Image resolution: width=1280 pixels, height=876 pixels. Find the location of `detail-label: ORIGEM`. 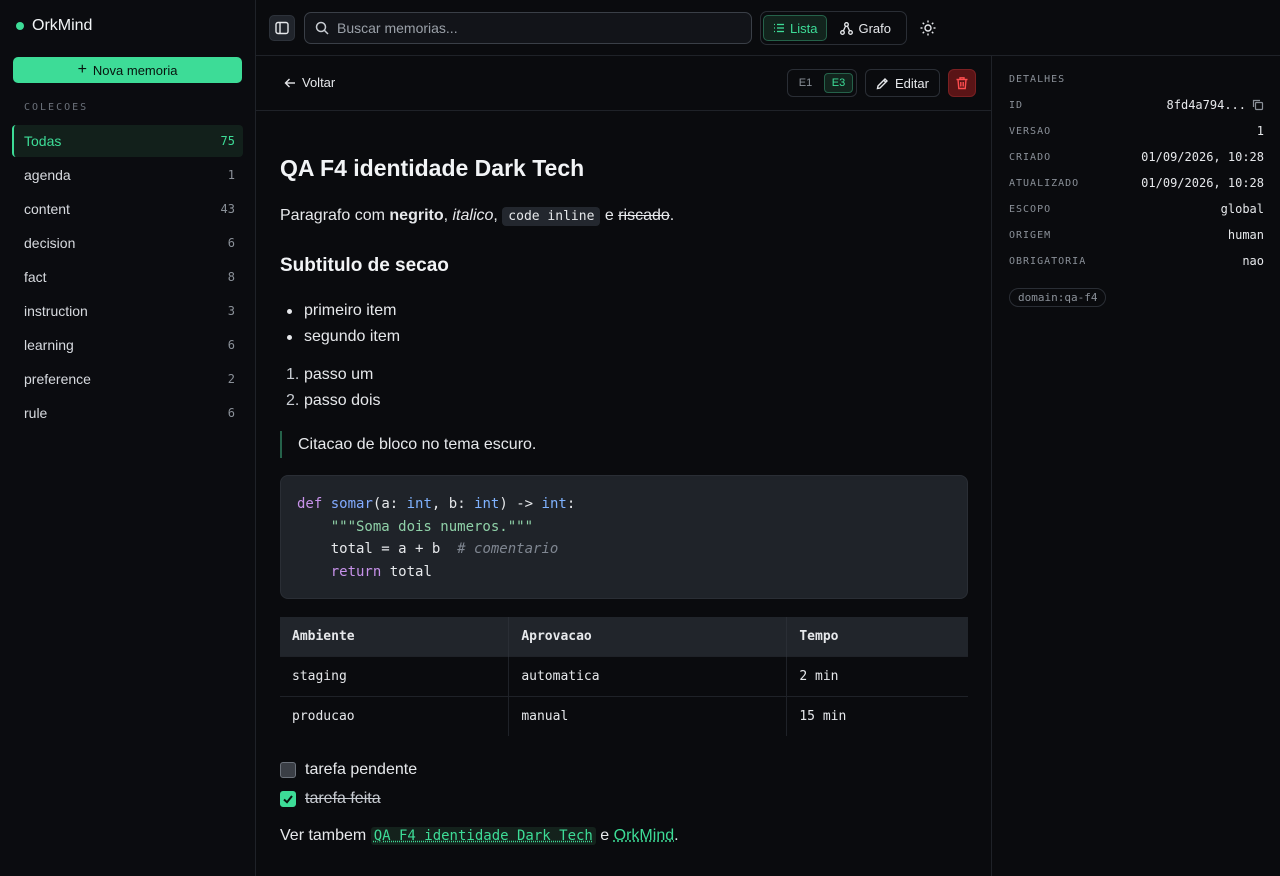

detail-label: ORIGEM is located at coordinates (1030, 235).